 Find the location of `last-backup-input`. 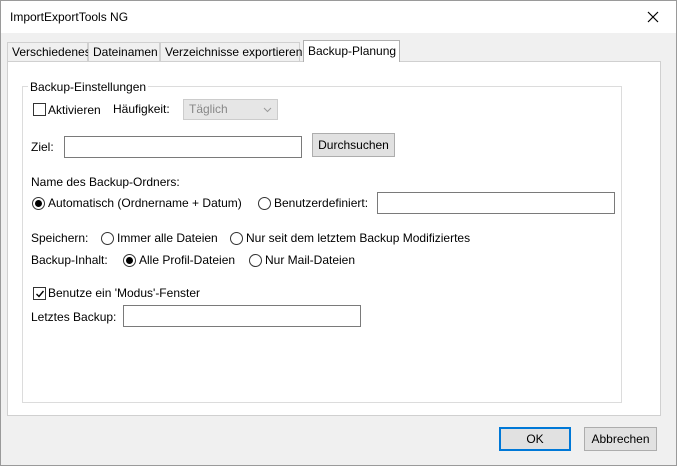

last-backup-input is located at coordinates (242, 316).